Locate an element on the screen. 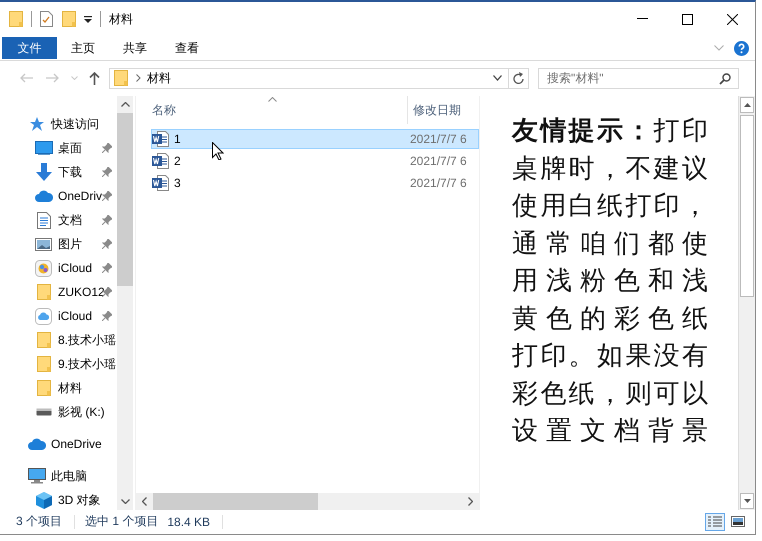 The width and height of the screenshot is (762, 541). photos-icon is located at coordinates (43, 268).